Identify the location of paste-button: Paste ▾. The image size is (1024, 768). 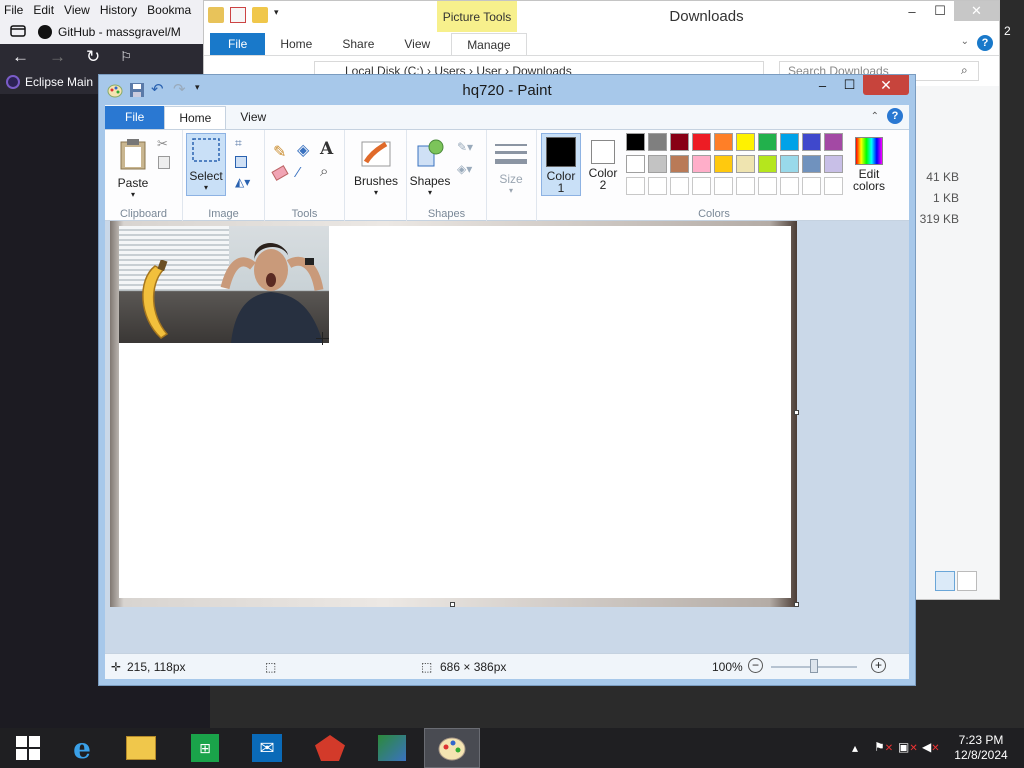
(133, 168).